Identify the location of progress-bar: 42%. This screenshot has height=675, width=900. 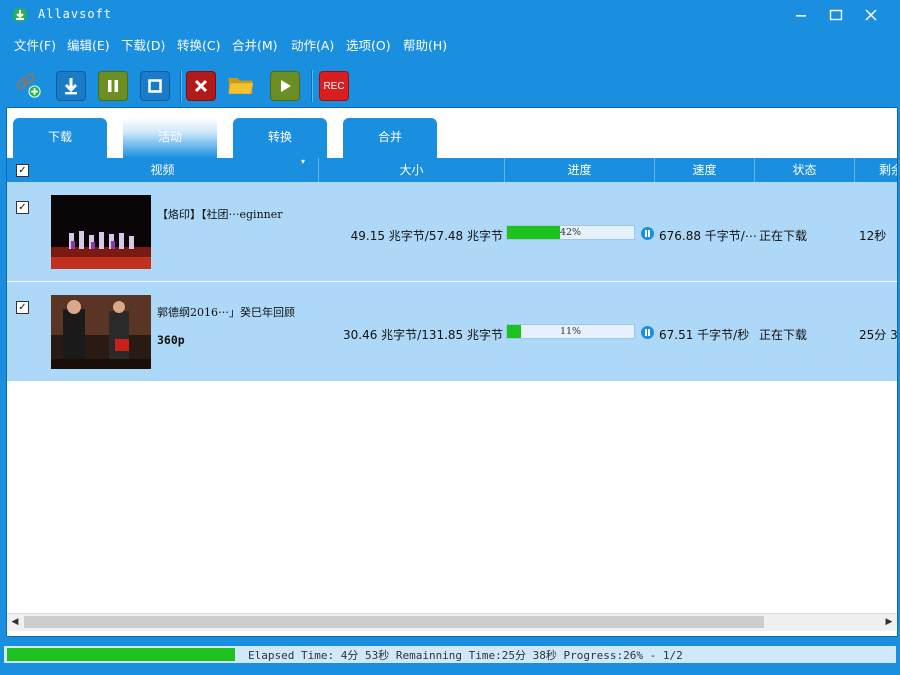
(570, 232).